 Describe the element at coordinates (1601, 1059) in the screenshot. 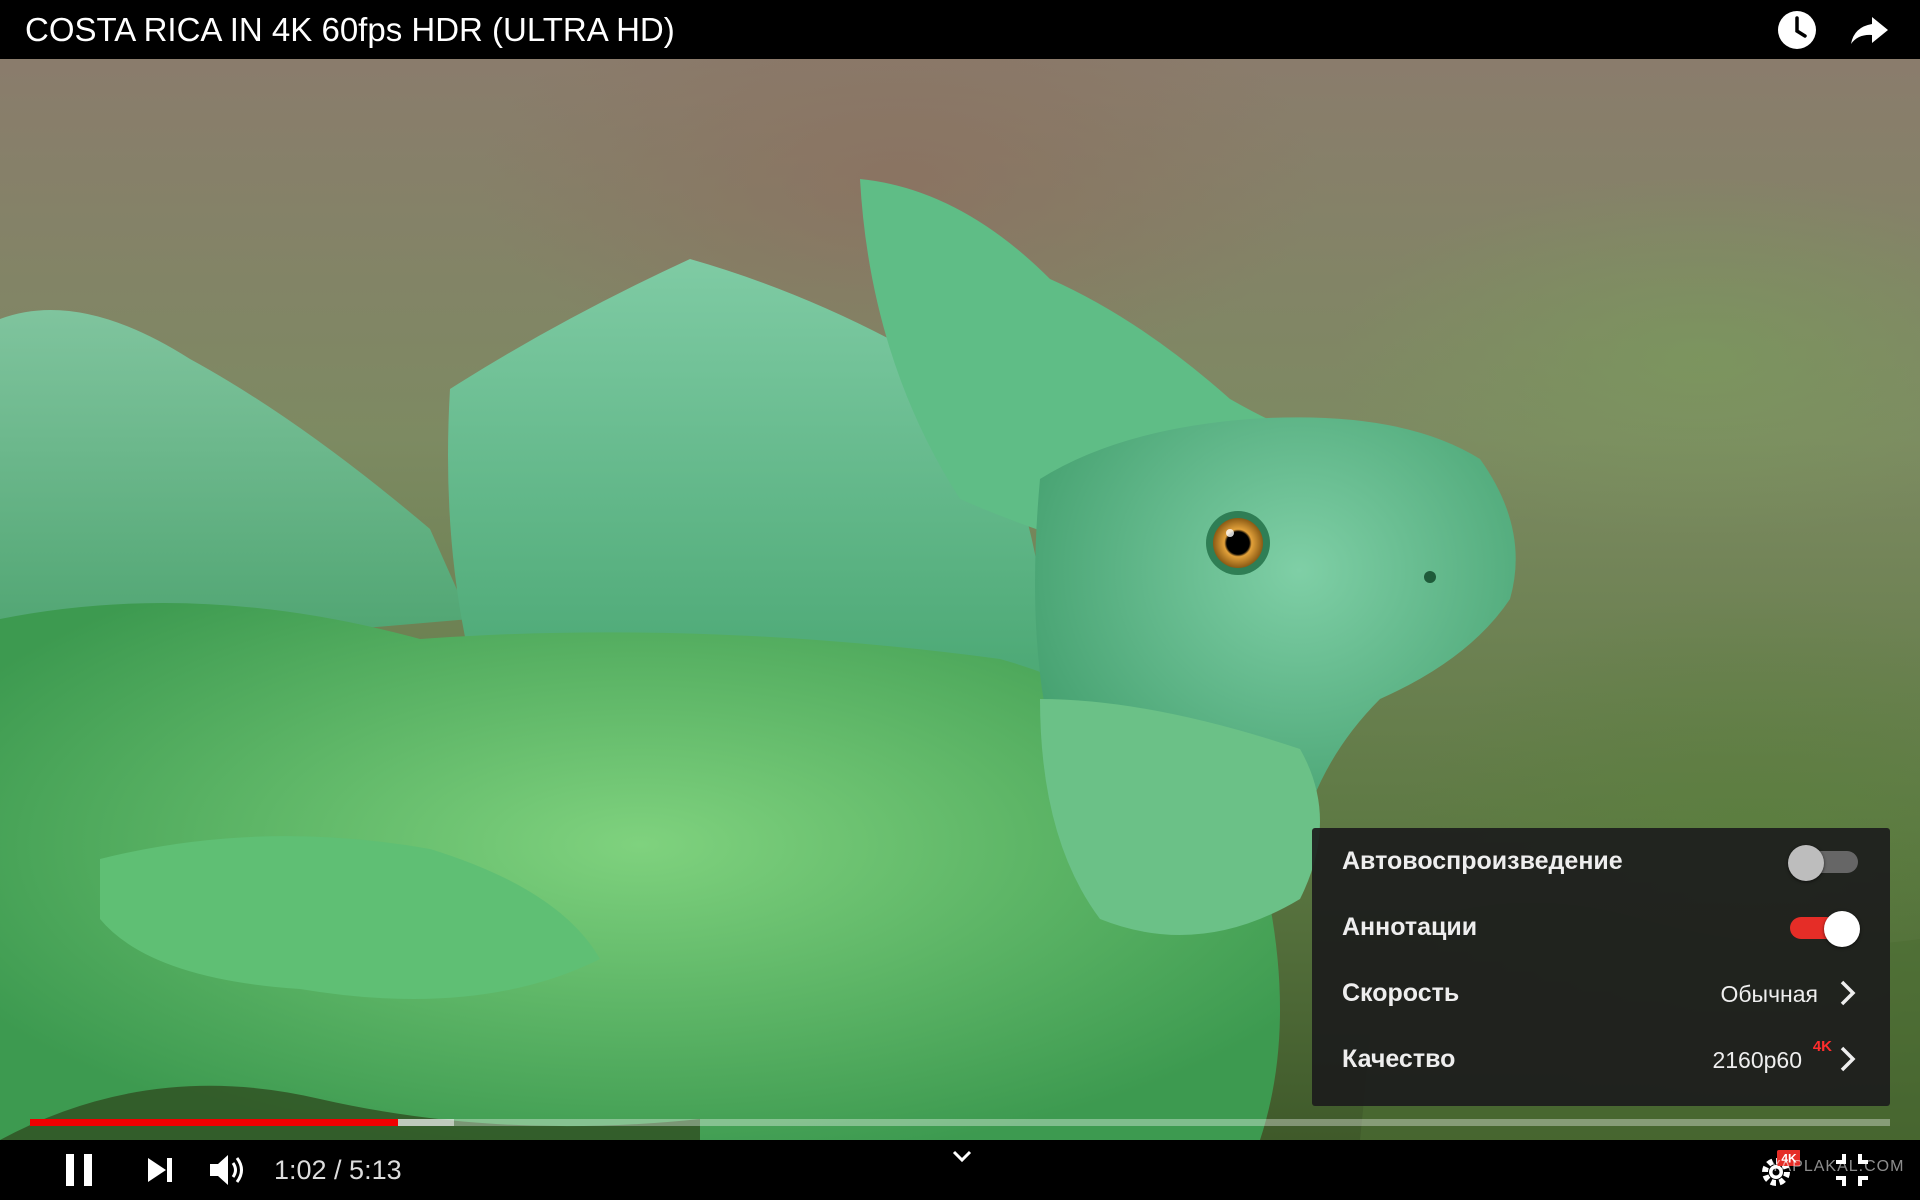

I see `settings-row-quality: Качество 2160p60 4K` at that location.